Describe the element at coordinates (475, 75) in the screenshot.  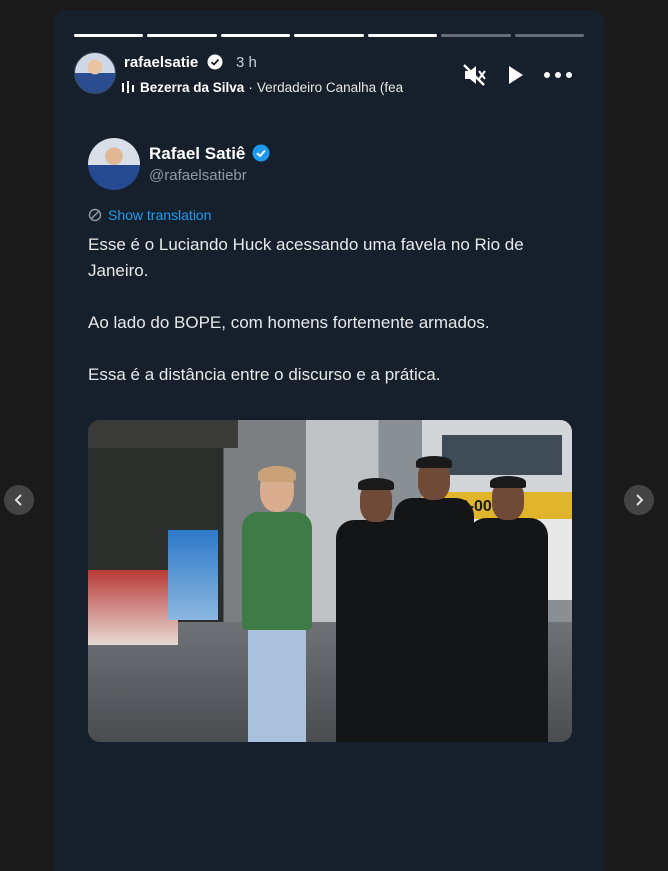
I see `mute-icon` at that location.